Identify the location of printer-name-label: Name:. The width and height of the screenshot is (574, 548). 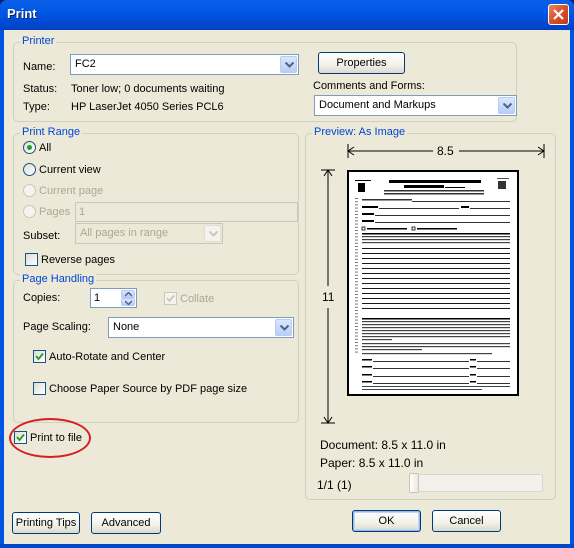
(39, 67).